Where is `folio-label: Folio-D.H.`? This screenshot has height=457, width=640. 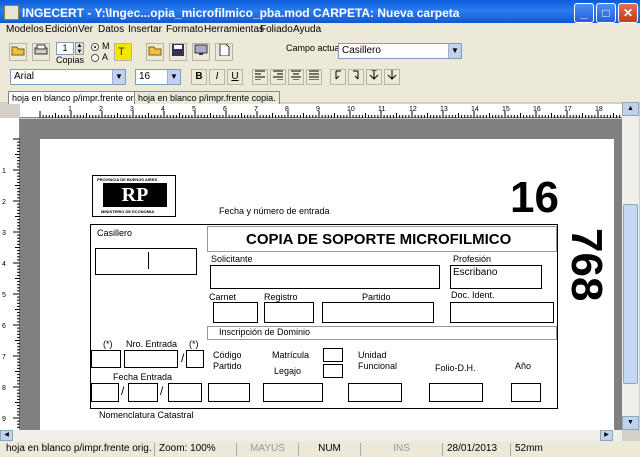 folio-label: Folio-D.H. is located at coordinates (455, 368).